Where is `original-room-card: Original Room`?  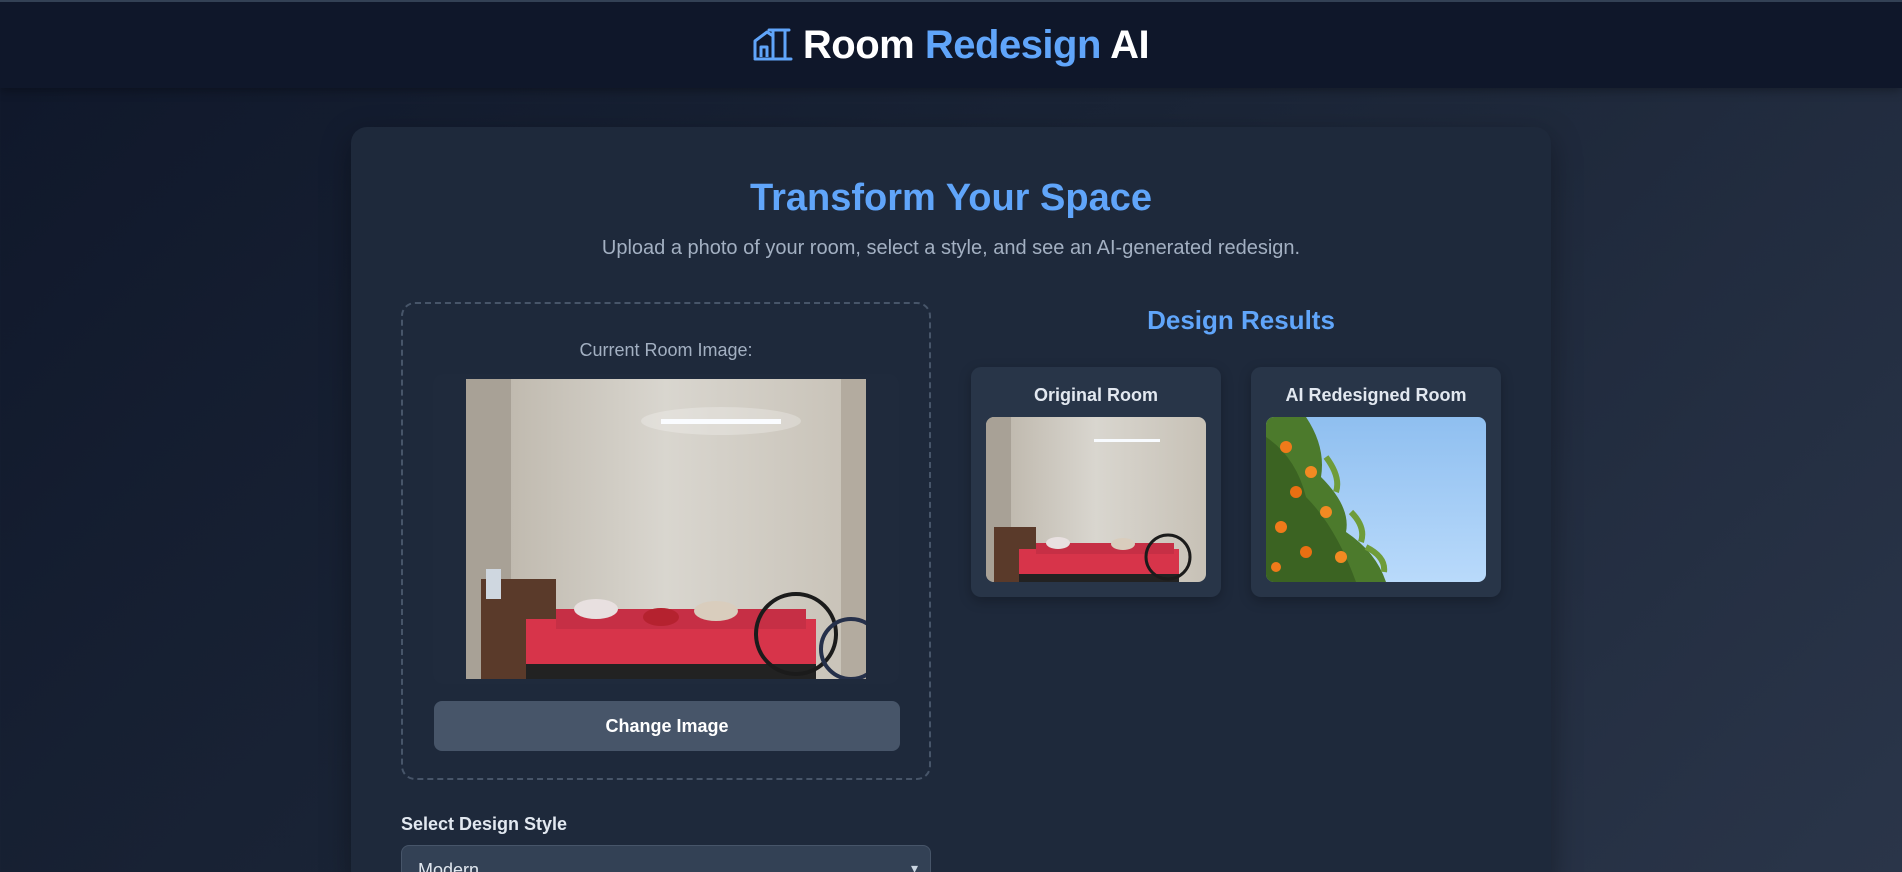 original-room-card: Original Room is located at coordinates (1096, 482).